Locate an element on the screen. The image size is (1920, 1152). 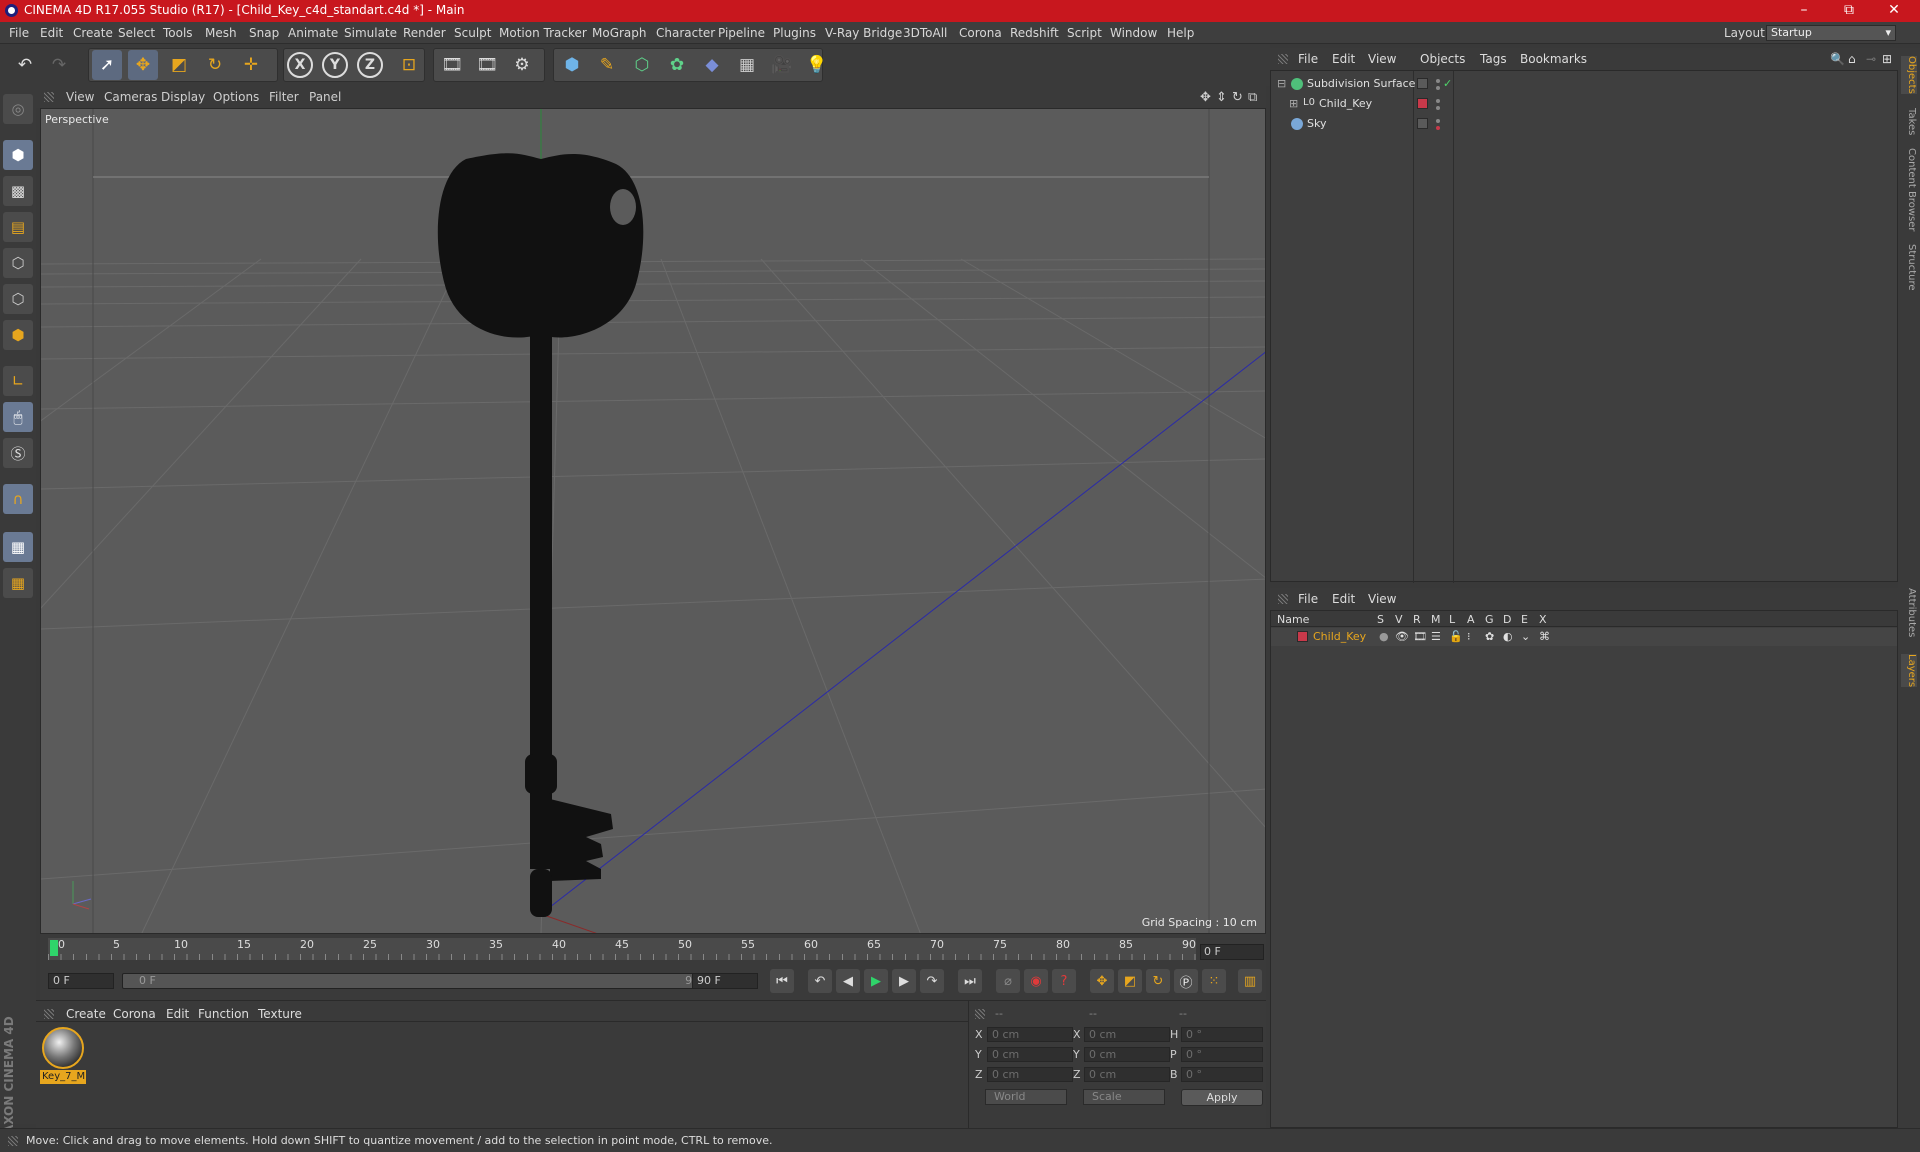
next-frame-icon: ▶ is located at coordinates (904, 981).